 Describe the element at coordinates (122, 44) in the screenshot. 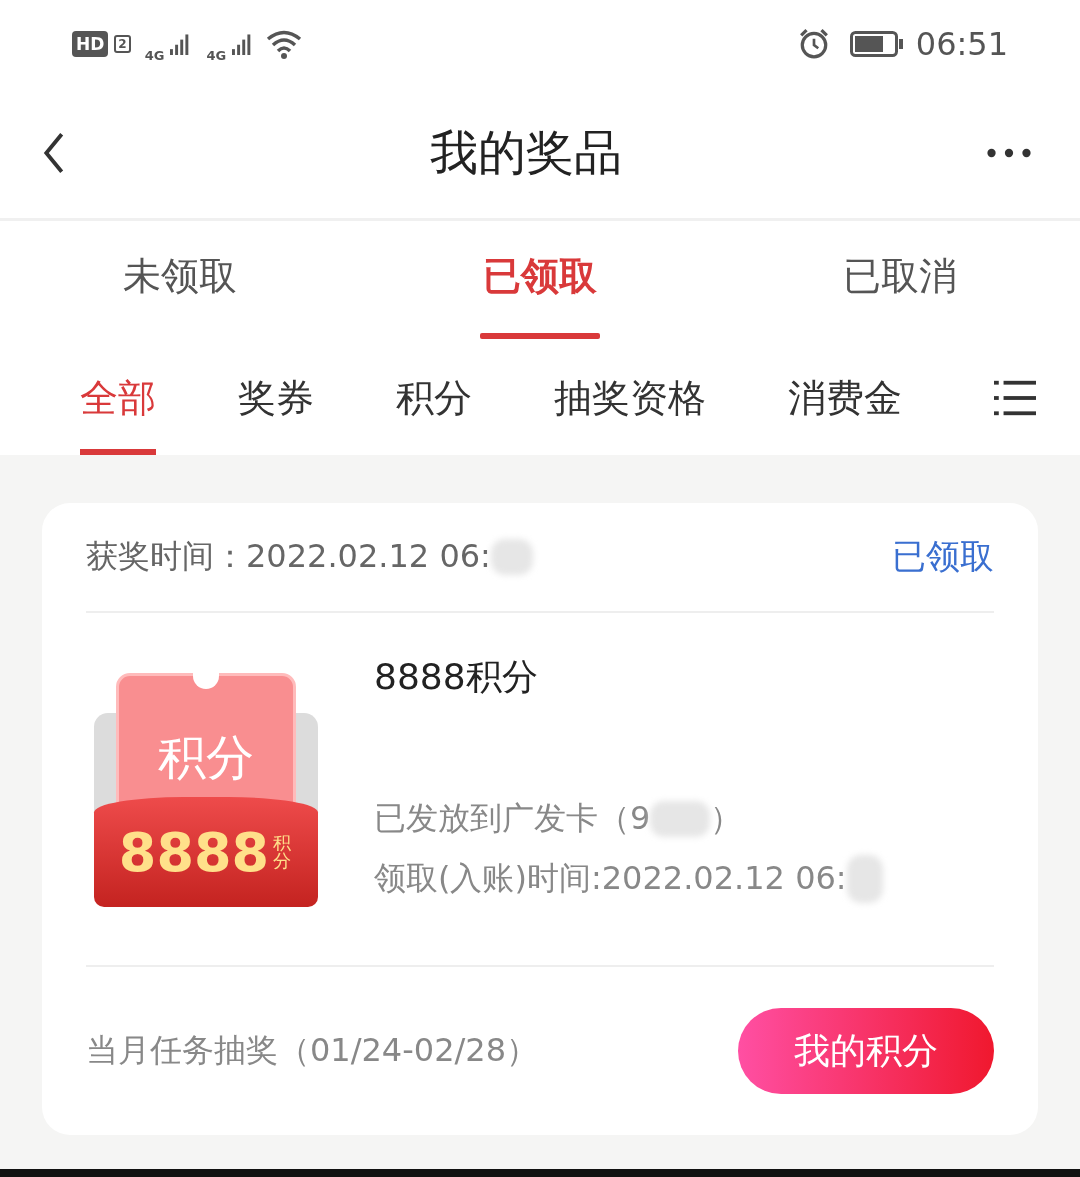

I see `sim-label: 2` at that location.